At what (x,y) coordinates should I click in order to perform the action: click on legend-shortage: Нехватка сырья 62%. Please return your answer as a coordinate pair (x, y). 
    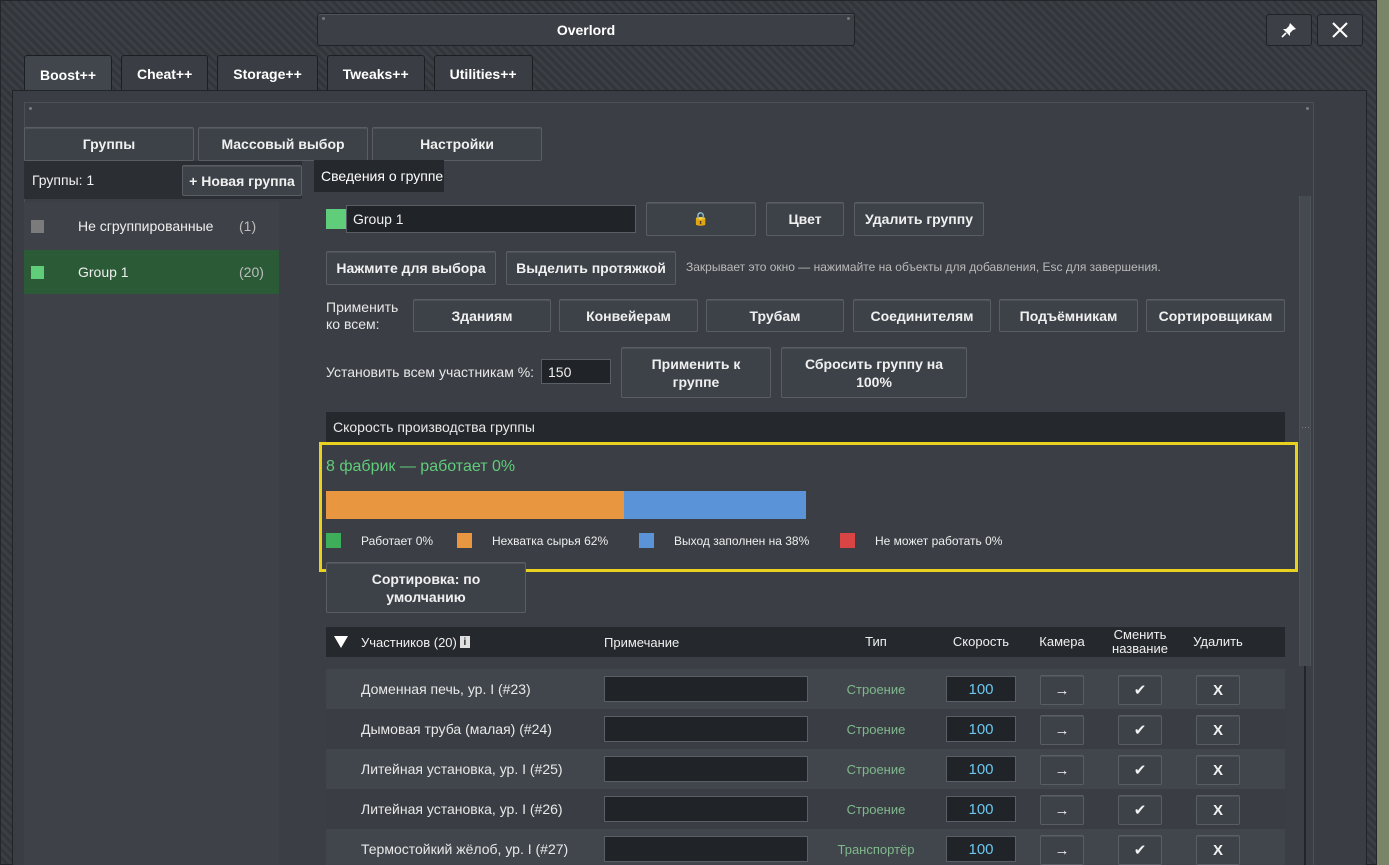
    Looking at the image, I should click on (532, 540).